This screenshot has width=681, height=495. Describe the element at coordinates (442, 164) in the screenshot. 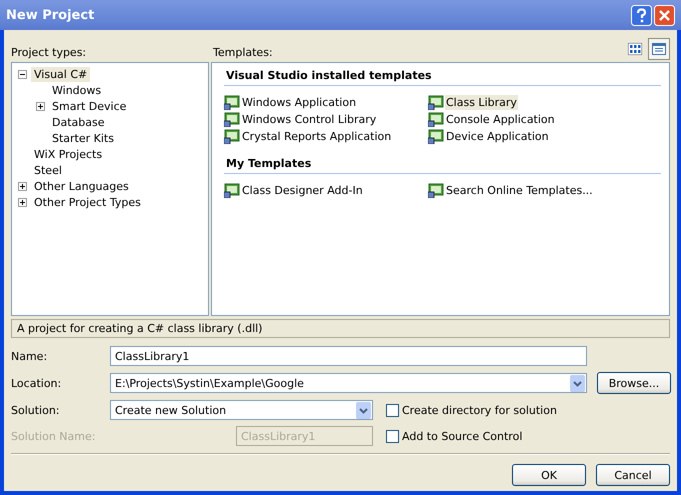

I see `group-heading: My Templates` at that location.